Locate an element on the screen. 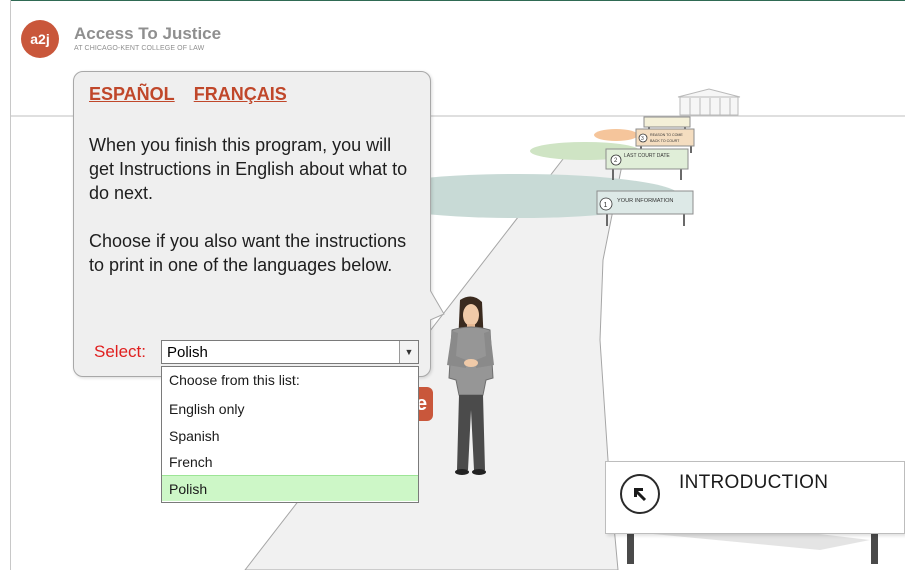 This screenshot has height=570, width=905. language-select-value: Polish is located at coordinates (187, 352).